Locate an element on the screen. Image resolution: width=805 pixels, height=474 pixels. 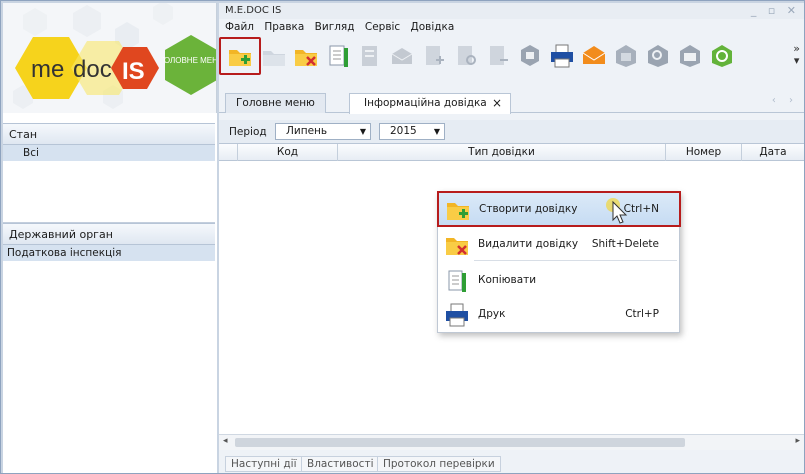
scroll-left-icon: ◂ is located at coordinates (225, 441).